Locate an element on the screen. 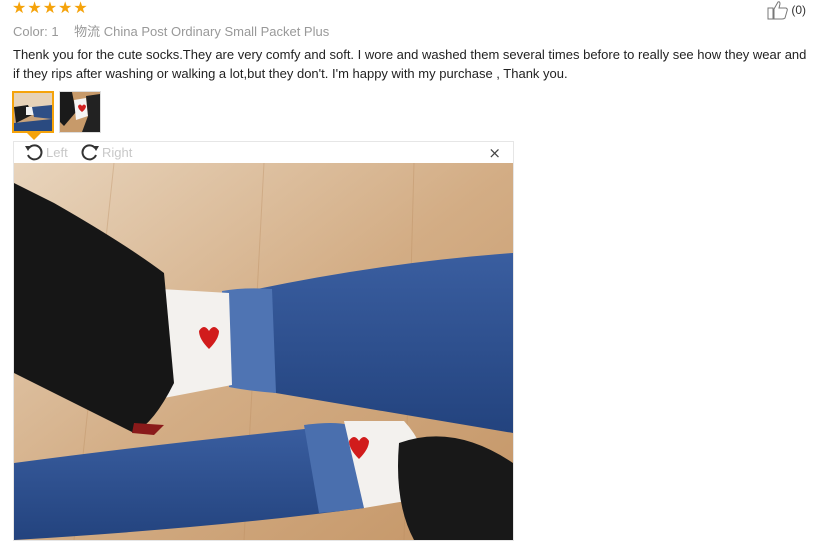 This screenshot has height=546, width=826. color-value: 1 is located at coordinates (55, 31).